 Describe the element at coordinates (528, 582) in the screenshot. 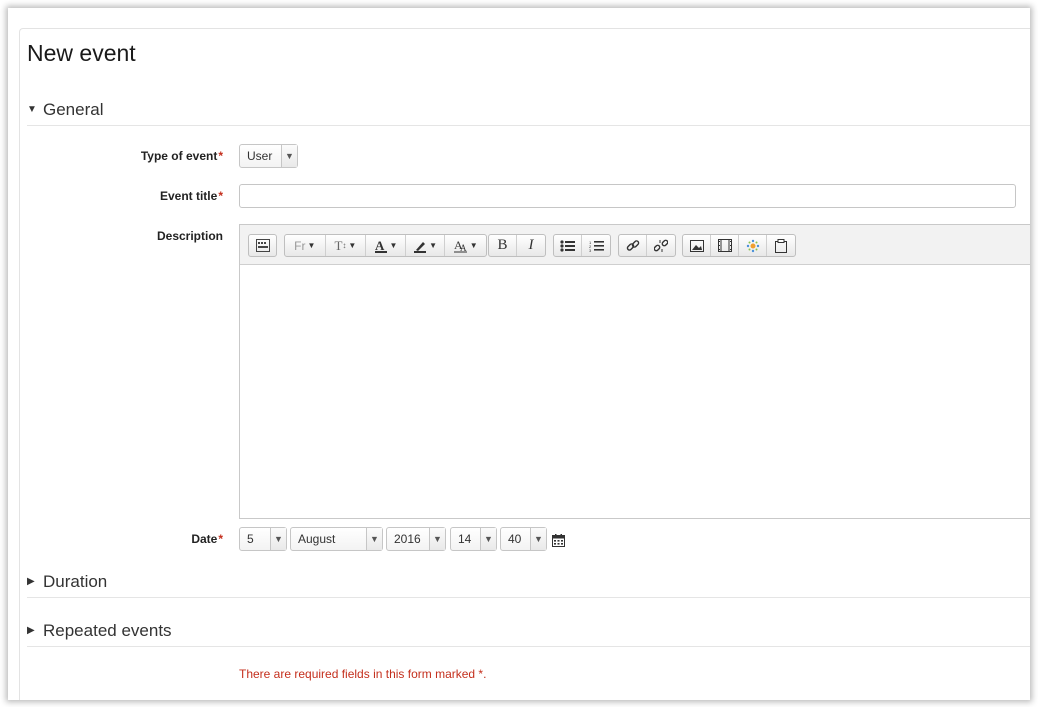

I see `section-duration-toggle: ▶ Duration` at that location.